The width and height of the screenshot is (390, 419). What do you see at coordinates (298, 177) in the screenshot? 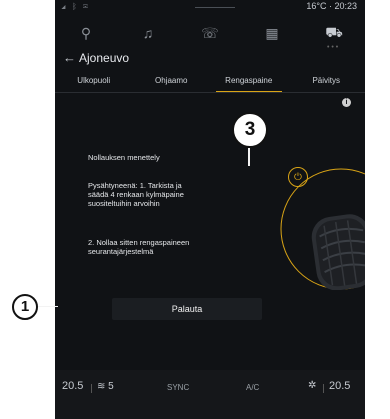
I see `power-icon: ⏻` at bounding box center [298, 177].